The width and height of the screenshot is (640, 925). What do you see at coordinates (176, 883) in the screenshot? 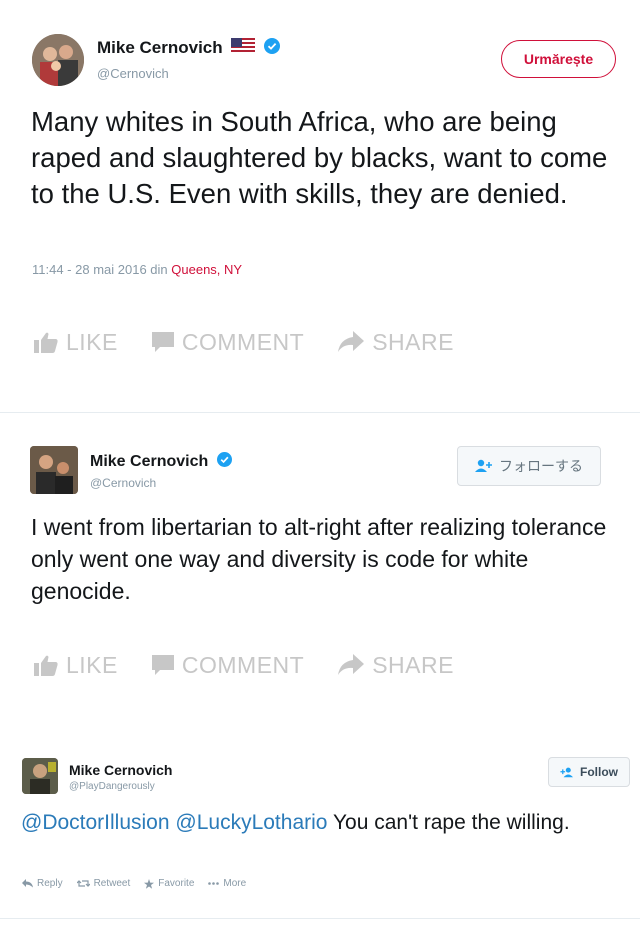
I see `favorite-label: Favorite` at bounding box center [176, 883].